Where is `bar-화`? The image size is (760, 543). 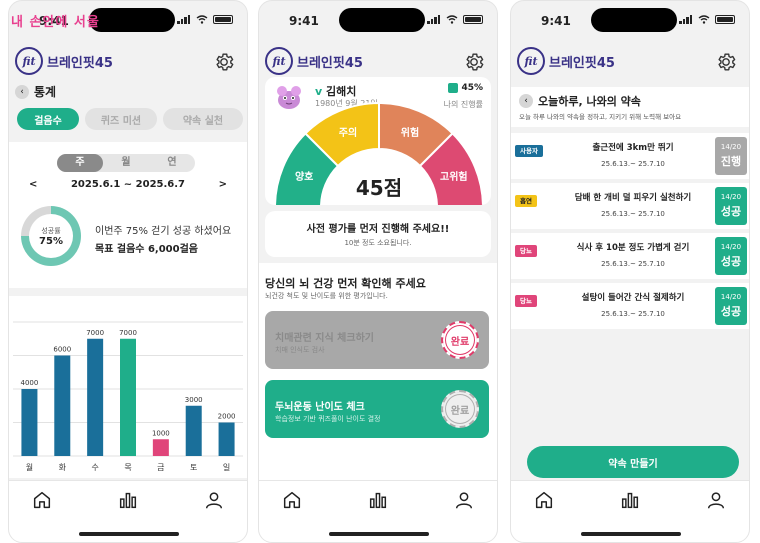
bar-화 is located at coordinates (62, 405).